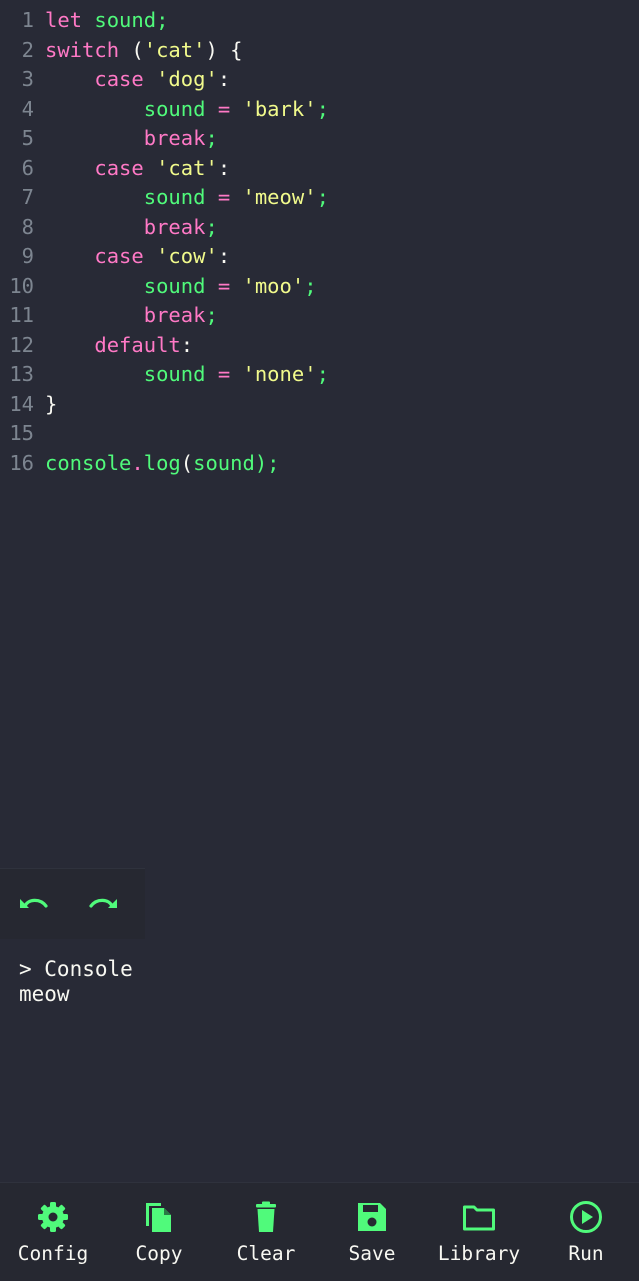  What do you see at coordinates (21, 285) in the screenshot?
I see `line-number: 10` at bounding box center [21, 285].